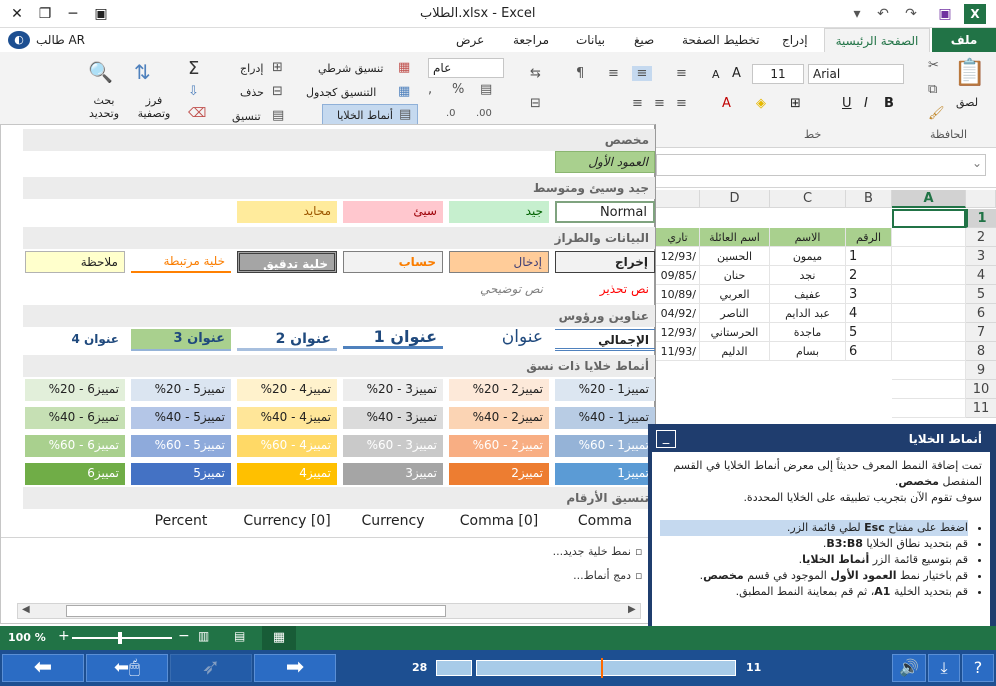  Describe the element at coordinates (678, 313) in the screenshot. I see `table-cell: 04/92/` at that location.